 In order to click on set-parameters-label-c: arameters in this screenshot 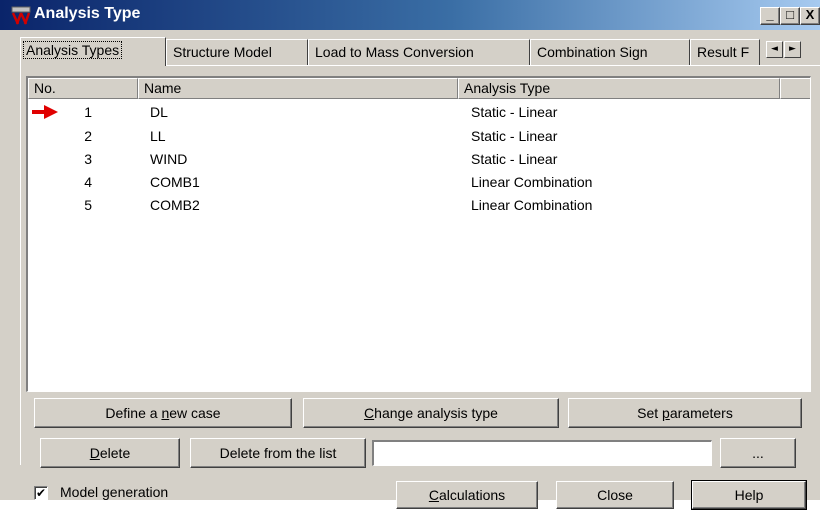, I will do `click(701, 413)`.